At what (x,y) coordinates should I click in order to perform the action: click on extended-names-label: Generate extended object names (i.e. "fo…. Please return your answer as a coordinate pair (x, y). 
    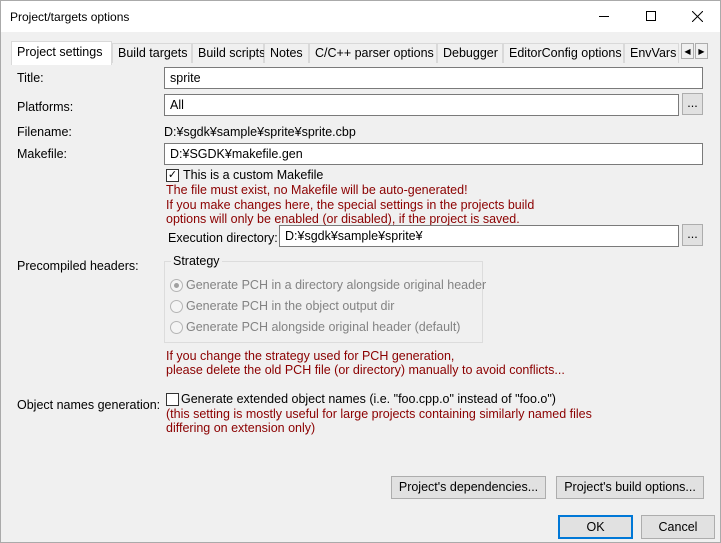
    Looking at the image, I should click on (368, 399).